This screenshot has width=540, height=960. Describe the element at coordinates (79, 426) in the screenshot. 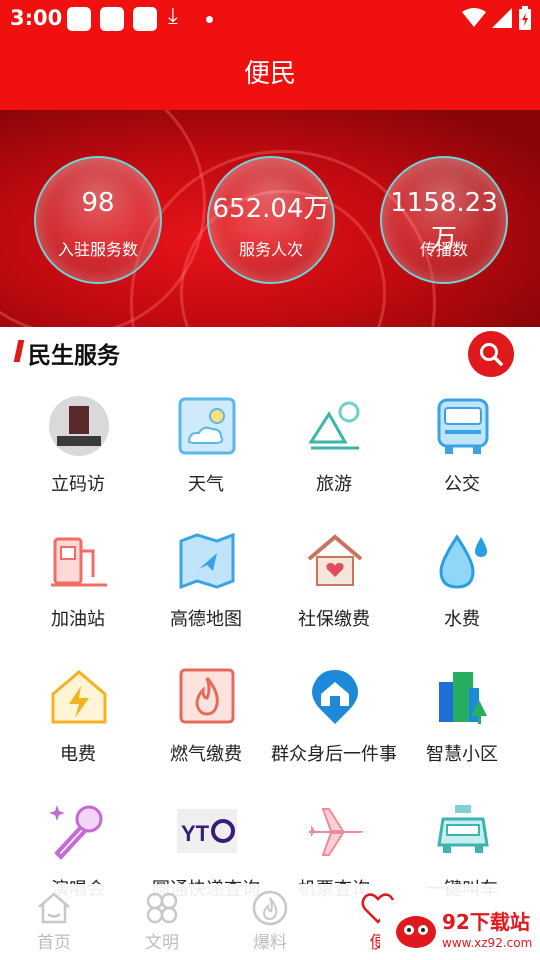

I see `lima-visit-logo-icon` at that location.